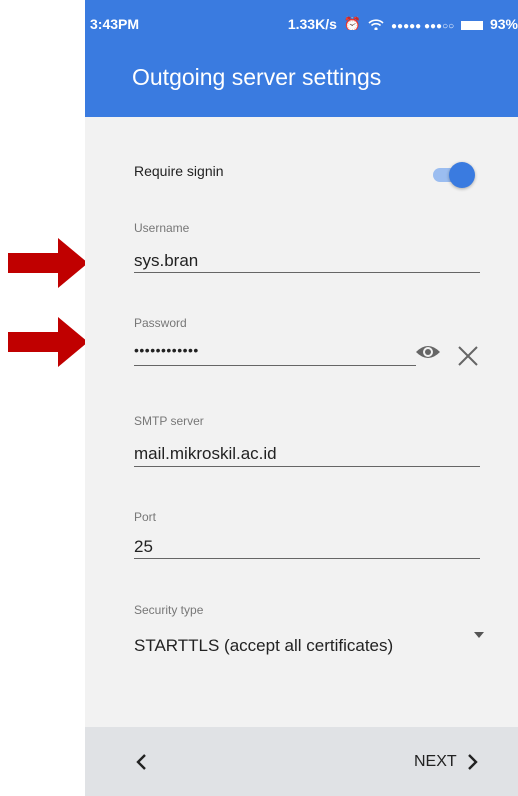  I want to click on username-field: sys.bran, so click(166, 261).